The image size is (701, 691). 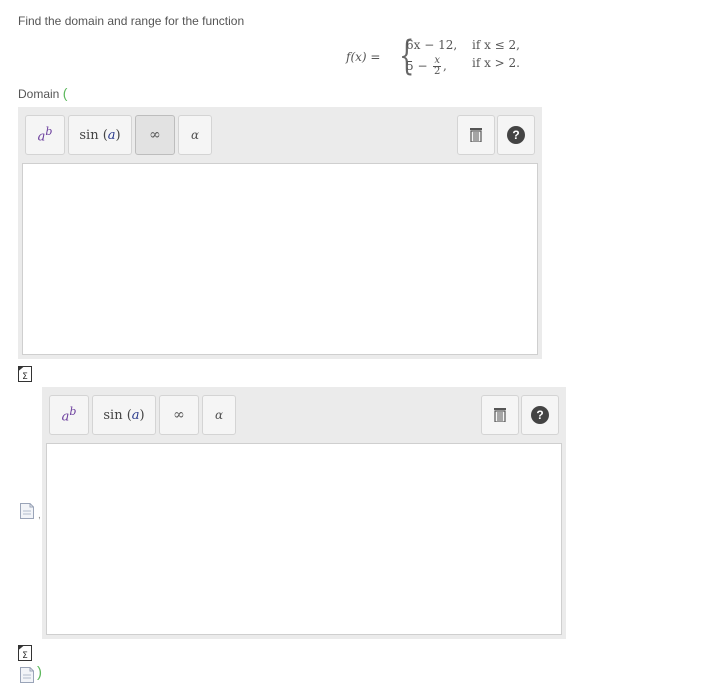 I want to click on open-paren: (, so click(x=65, y=93).